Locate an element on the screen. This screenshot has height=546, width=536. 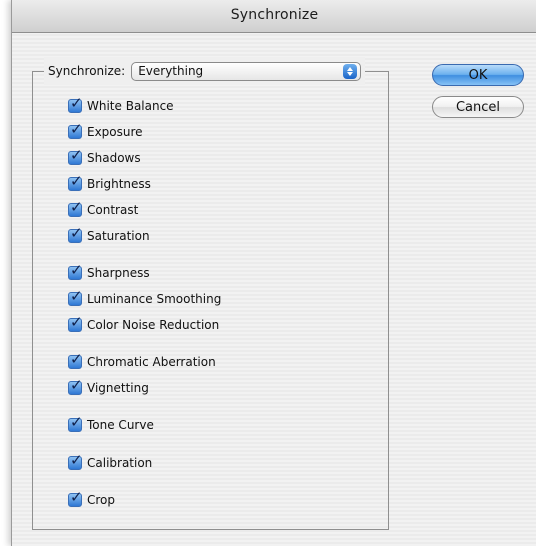
checkbox-vignetting: ✓ Vignetting is located at coordinates (108, 386).